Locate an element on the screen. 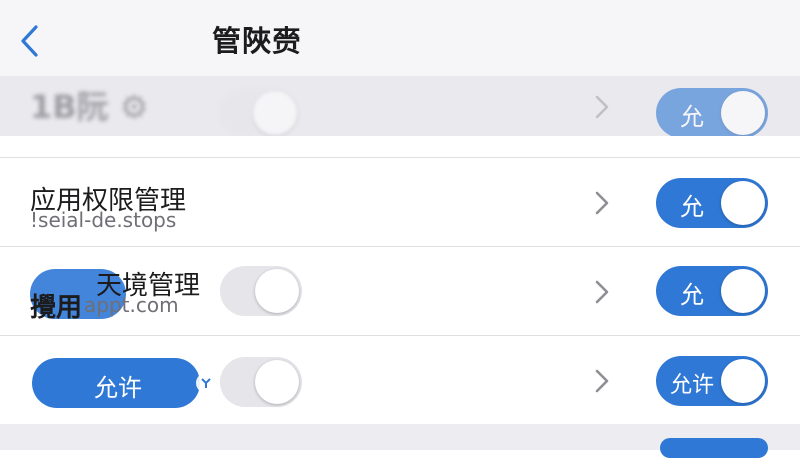 This screenshot has height=458, width=800. chevron-left-icon is located at coordinates (29, 41).